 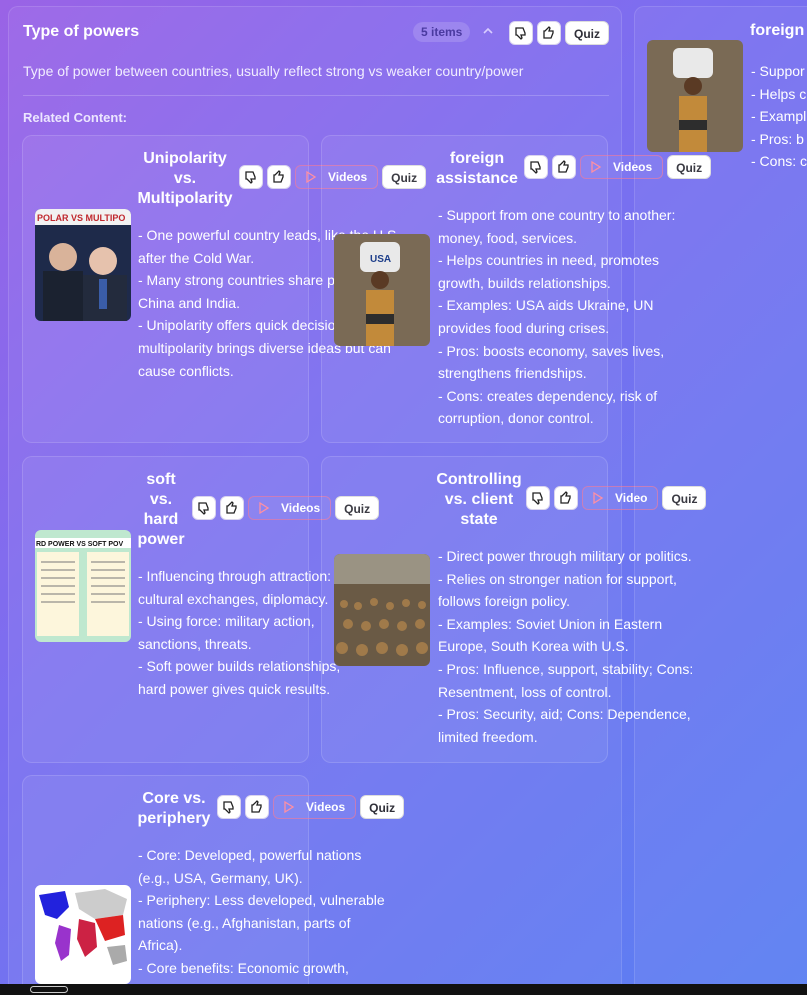 I want to click on chevron-up-icon, so click(x=488, y=31).